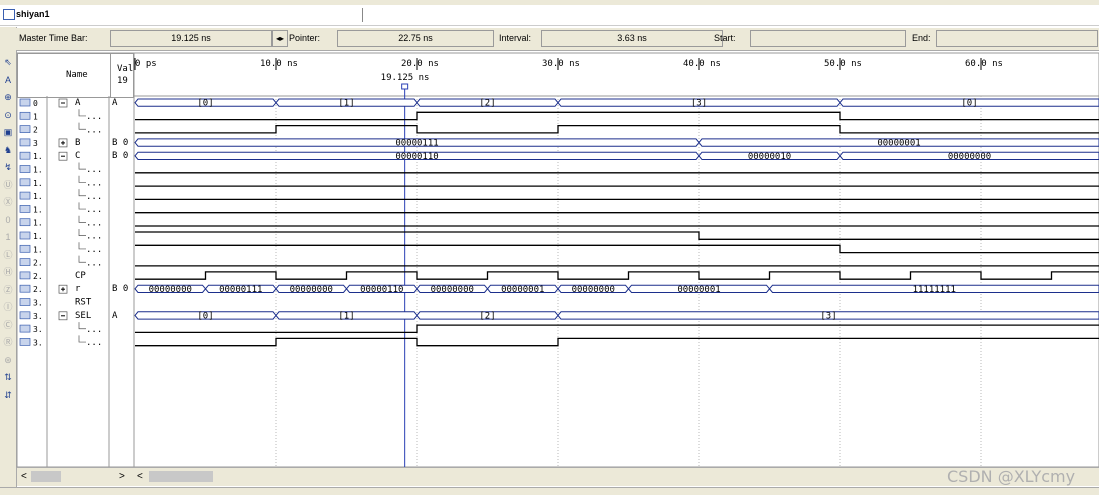 The height and width of the screenshot is (495, 1099). Describe the element at coordinates (140, 476) in the screenshot. I see `wave-scroll-left-icon: <` at that location.